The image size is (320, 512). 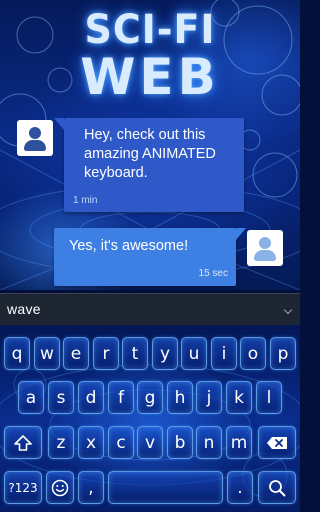 What do you see at coordinates (85, 200) in the screenshot?
I see `incoming-message-time: 1 min` at bounding box center [85, 200].